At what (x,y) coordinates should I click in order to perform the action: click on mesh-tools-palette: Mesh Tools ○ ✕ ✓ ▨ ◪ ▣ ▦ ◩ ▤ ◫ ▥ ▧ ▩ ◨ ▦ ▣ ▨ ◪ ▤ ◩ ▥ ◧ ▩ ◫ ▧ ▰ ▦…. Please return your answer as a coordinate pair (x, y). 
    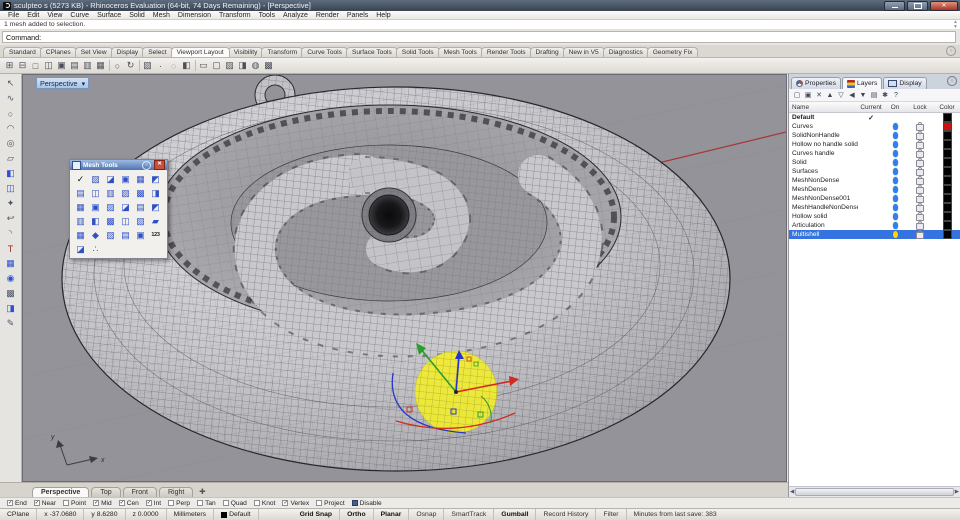
    Looking at the image, I should click on (118, 209).